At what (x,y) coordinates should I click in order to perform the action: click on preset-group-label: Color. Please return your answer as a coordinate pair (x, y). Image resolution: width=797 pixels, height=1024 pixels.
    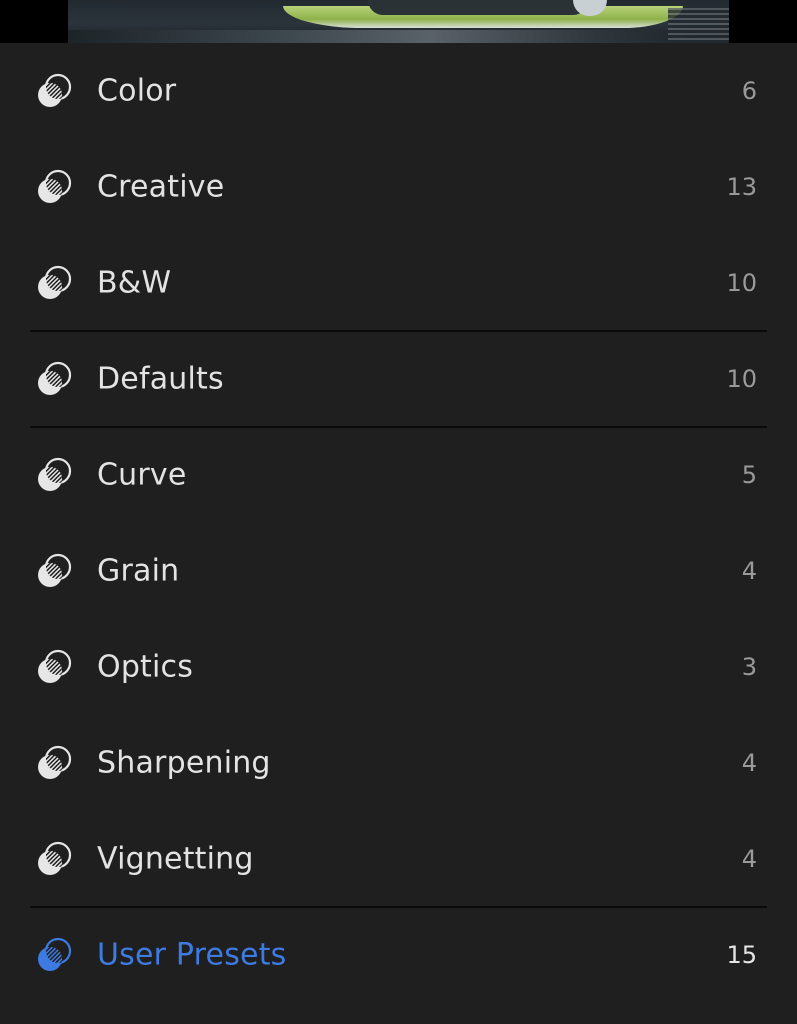
    Looking at the image, I should click on (137, 91).